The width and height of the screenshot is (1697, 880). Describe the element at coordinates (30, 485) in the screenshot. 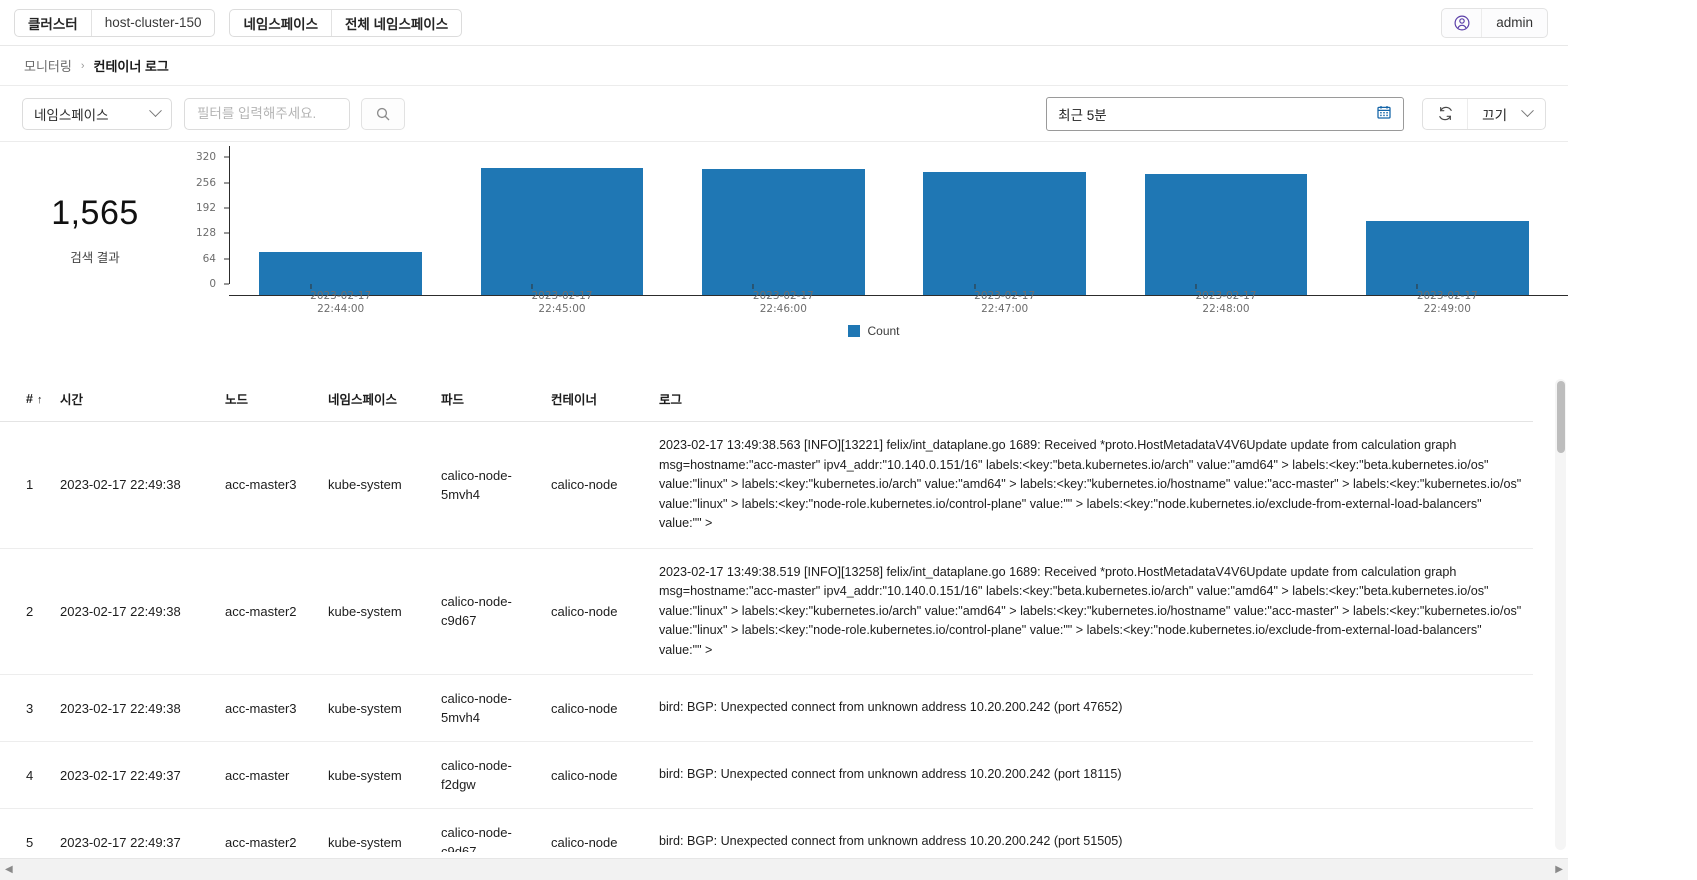

I see `cell-index: 1` at that location.